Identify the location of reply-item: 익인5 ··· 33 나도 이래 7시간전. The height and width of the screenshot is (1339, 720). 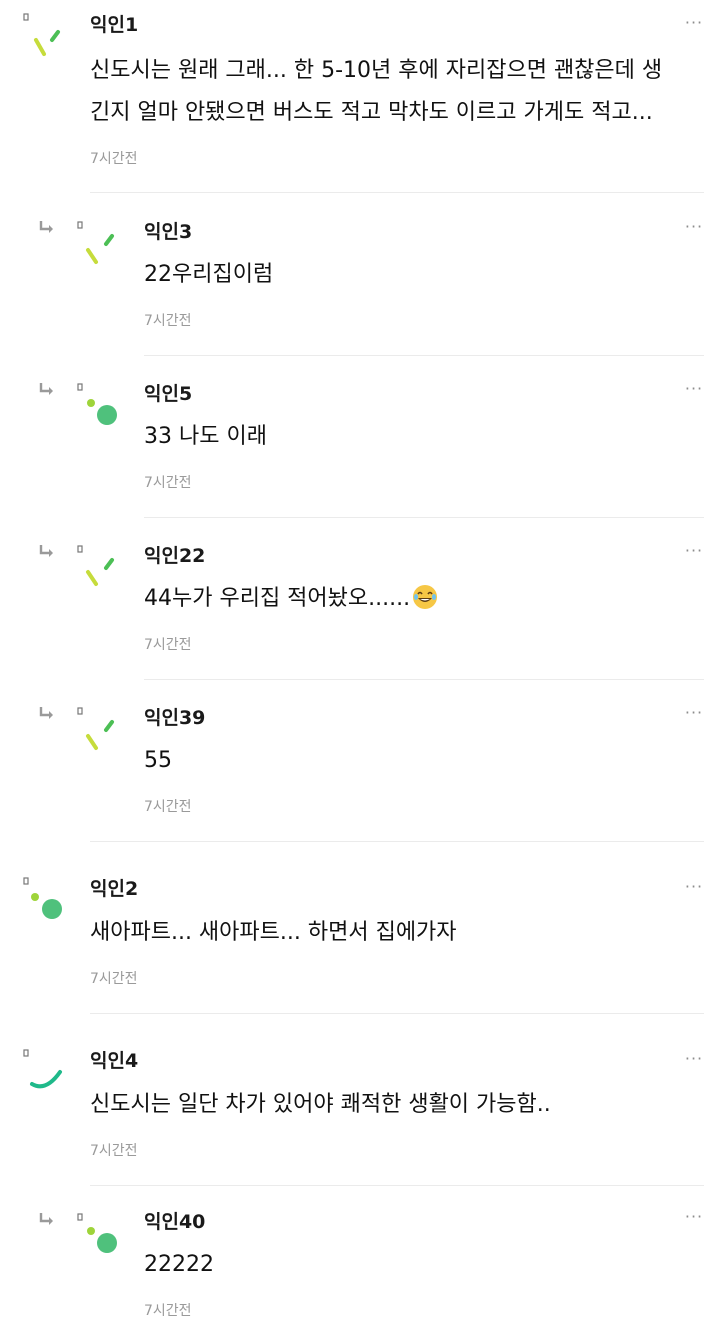
(360, 437).